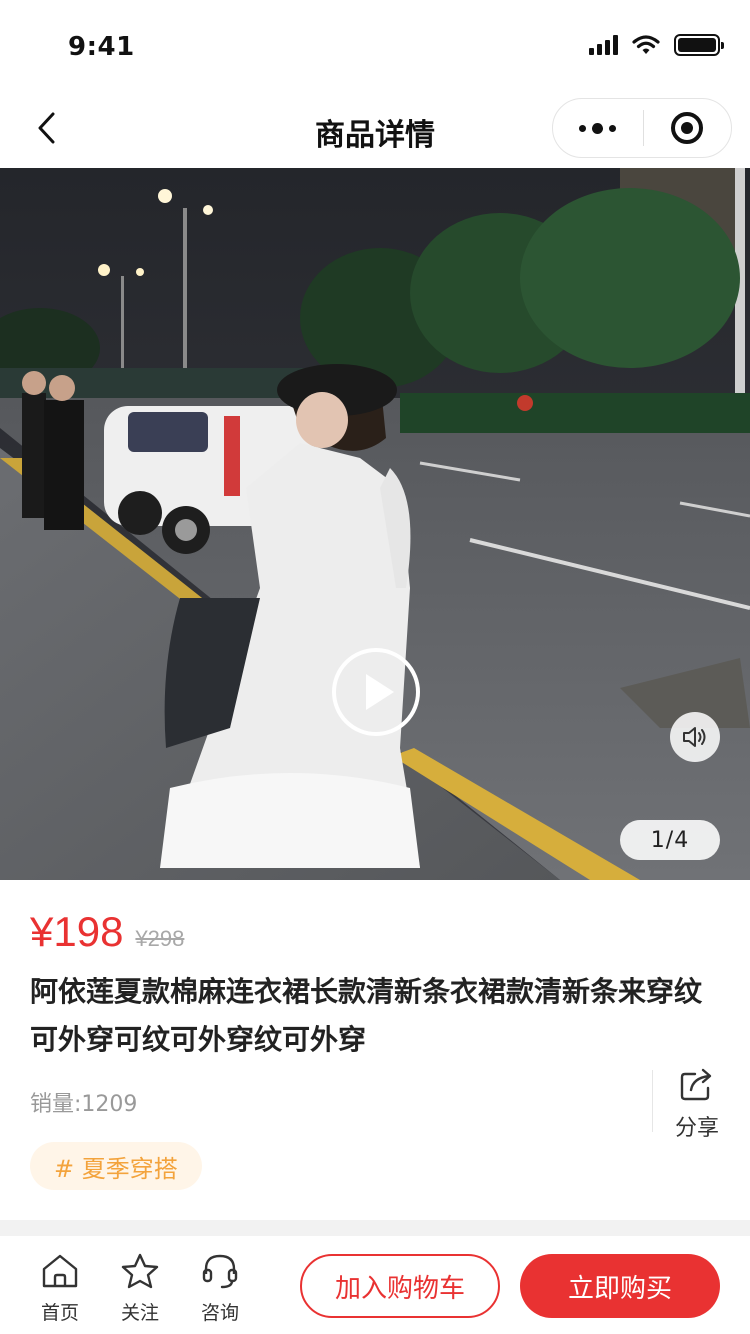  I want to click on topic-tag: # 夏季穿搭, so click(116, 1166).